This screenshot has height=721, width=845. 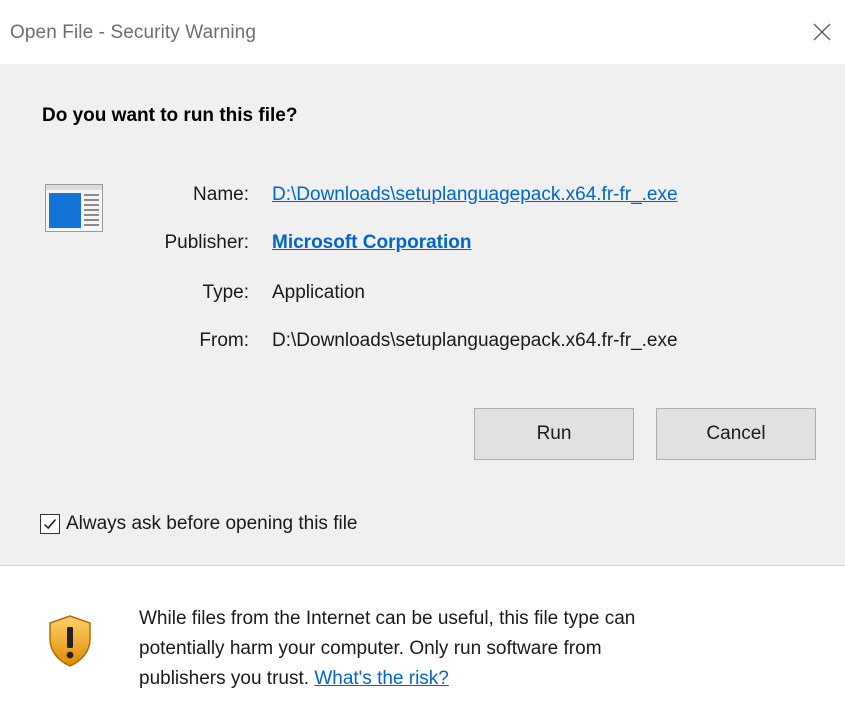 I want to click on close-icon, so click(x=822, y=32).